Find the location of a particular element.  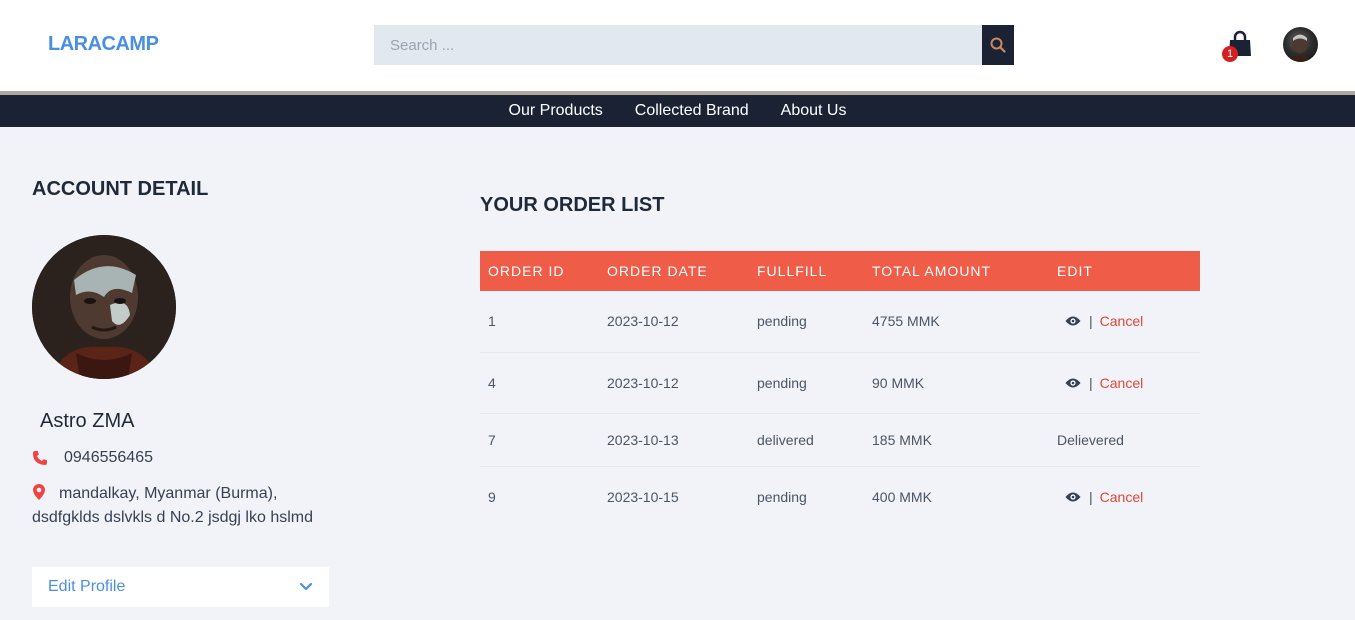

table-row: 4 2023-10-12 pending 90 MMK | Cancel is located at coordinates (840, 383).